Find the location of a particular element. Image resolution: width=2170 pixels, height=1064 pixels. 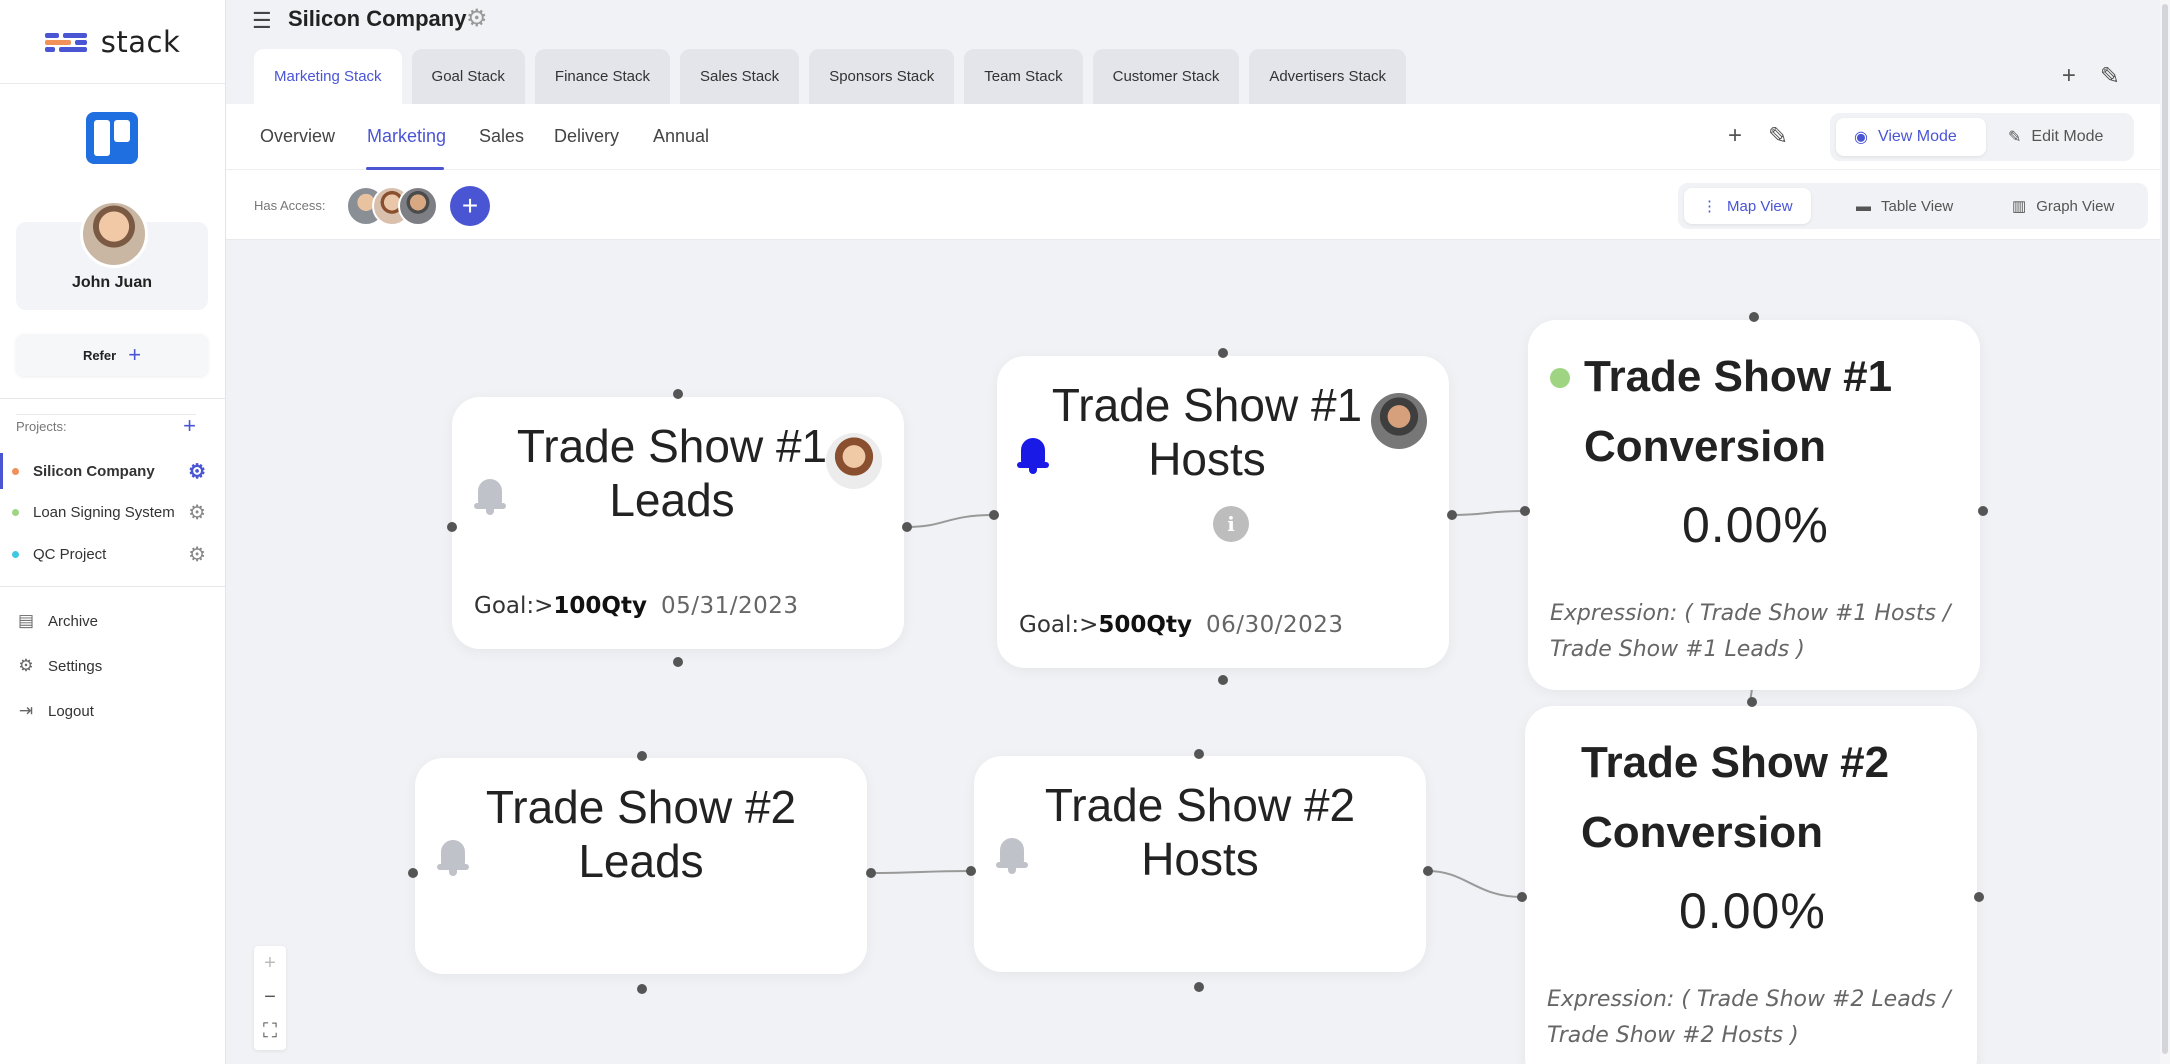

edge is located at coordinates (1488, 513).